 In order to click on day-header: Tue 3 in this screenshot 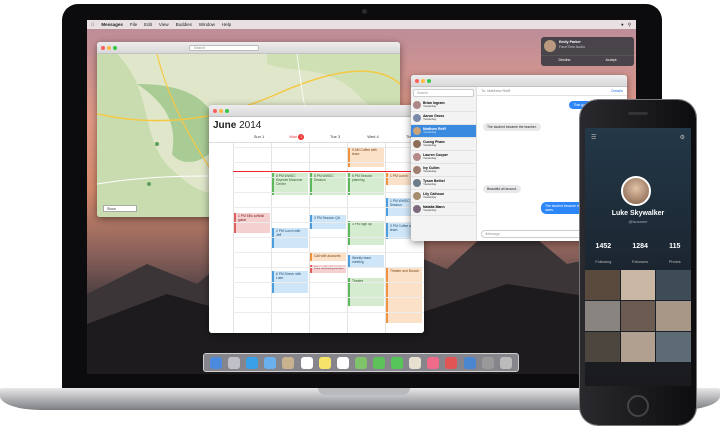, I will do `click(335, 137)`.